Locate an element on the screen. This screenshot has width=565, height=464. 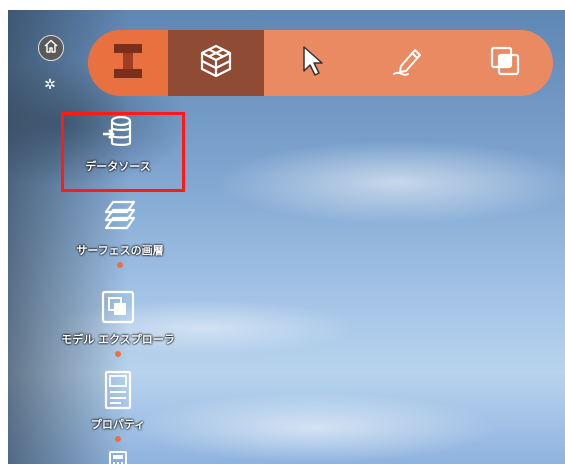
sketch-pen-icon is located at coordinates (408, 63).